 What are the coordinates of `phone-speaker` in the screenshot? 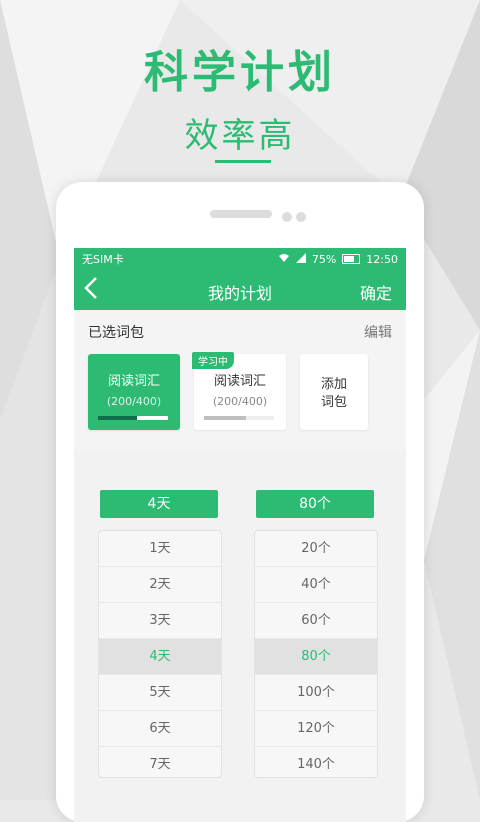 It's located at (241, 214).